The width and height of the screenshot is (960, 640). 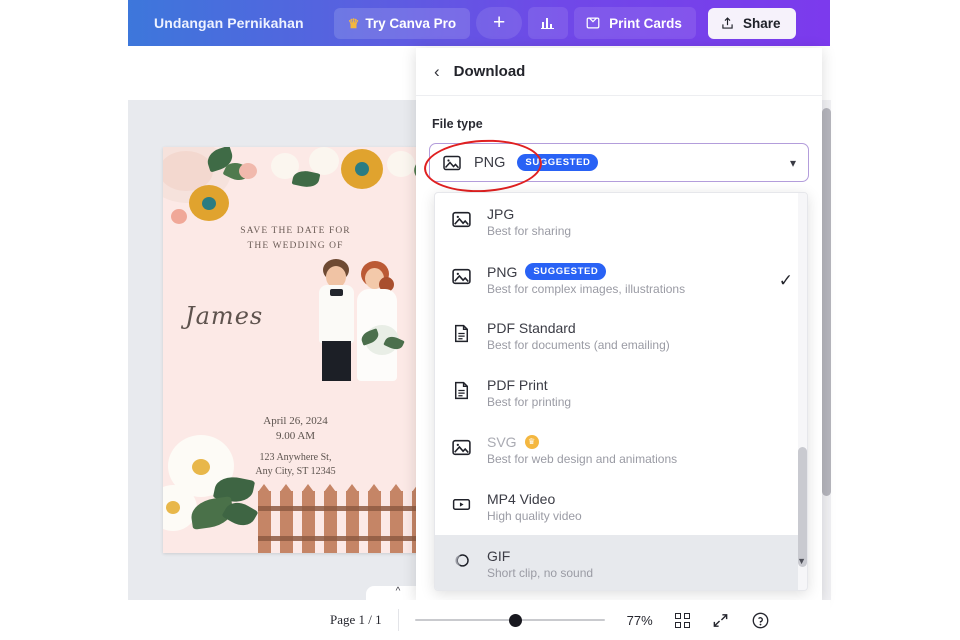 I want to click on share-label: Share, so click(x=761, y=23).